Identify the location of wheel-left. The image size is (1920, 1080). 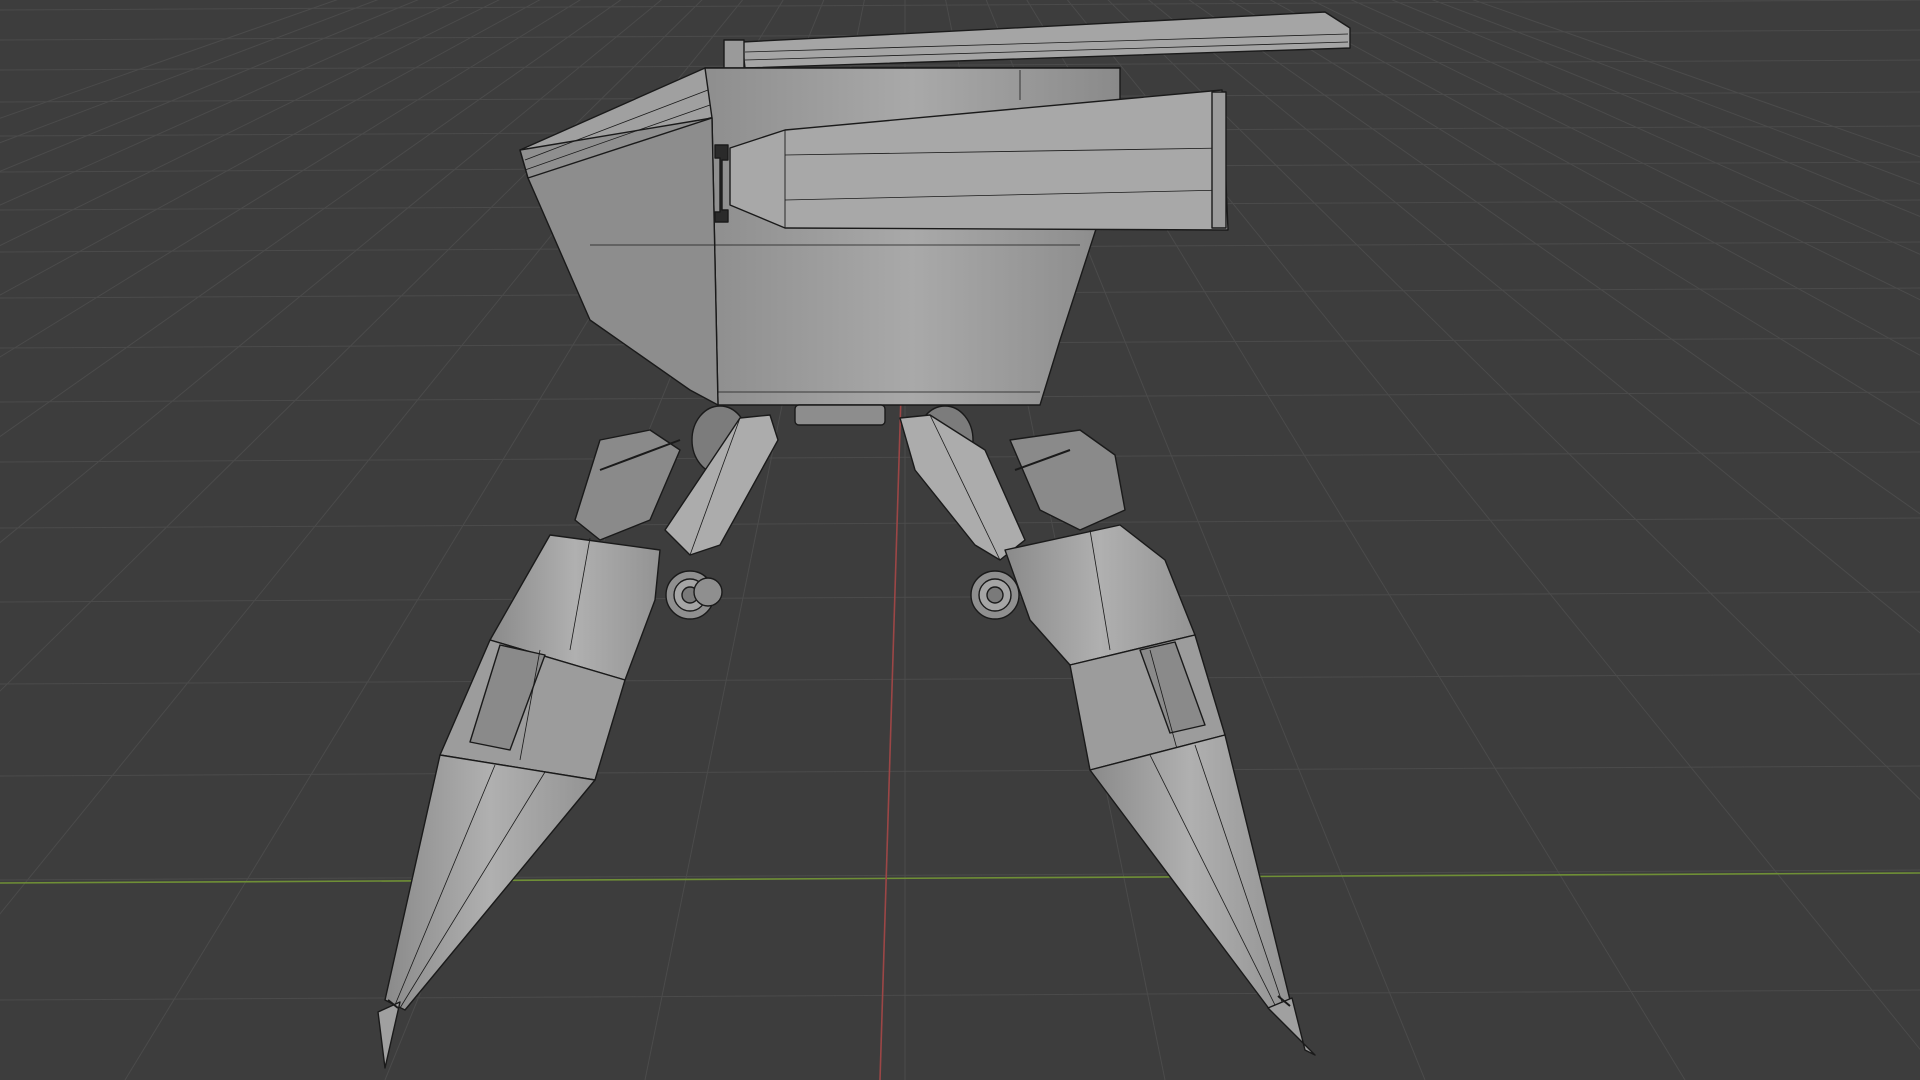
(694, 595).